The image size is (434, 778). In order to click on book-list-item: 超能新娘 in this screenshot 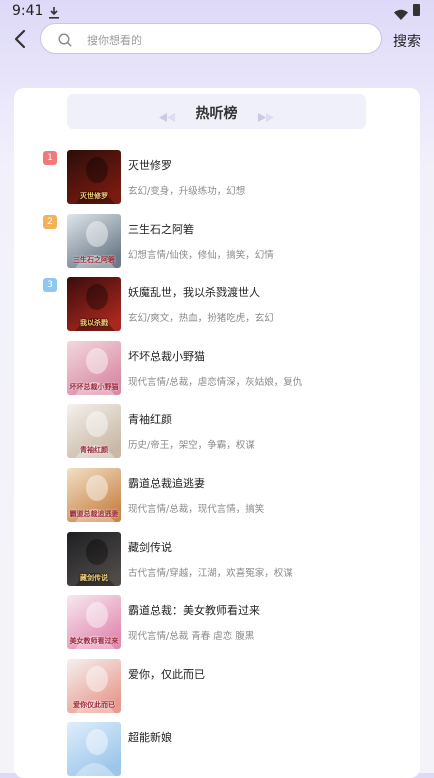, I will do `click(217, 750)`.